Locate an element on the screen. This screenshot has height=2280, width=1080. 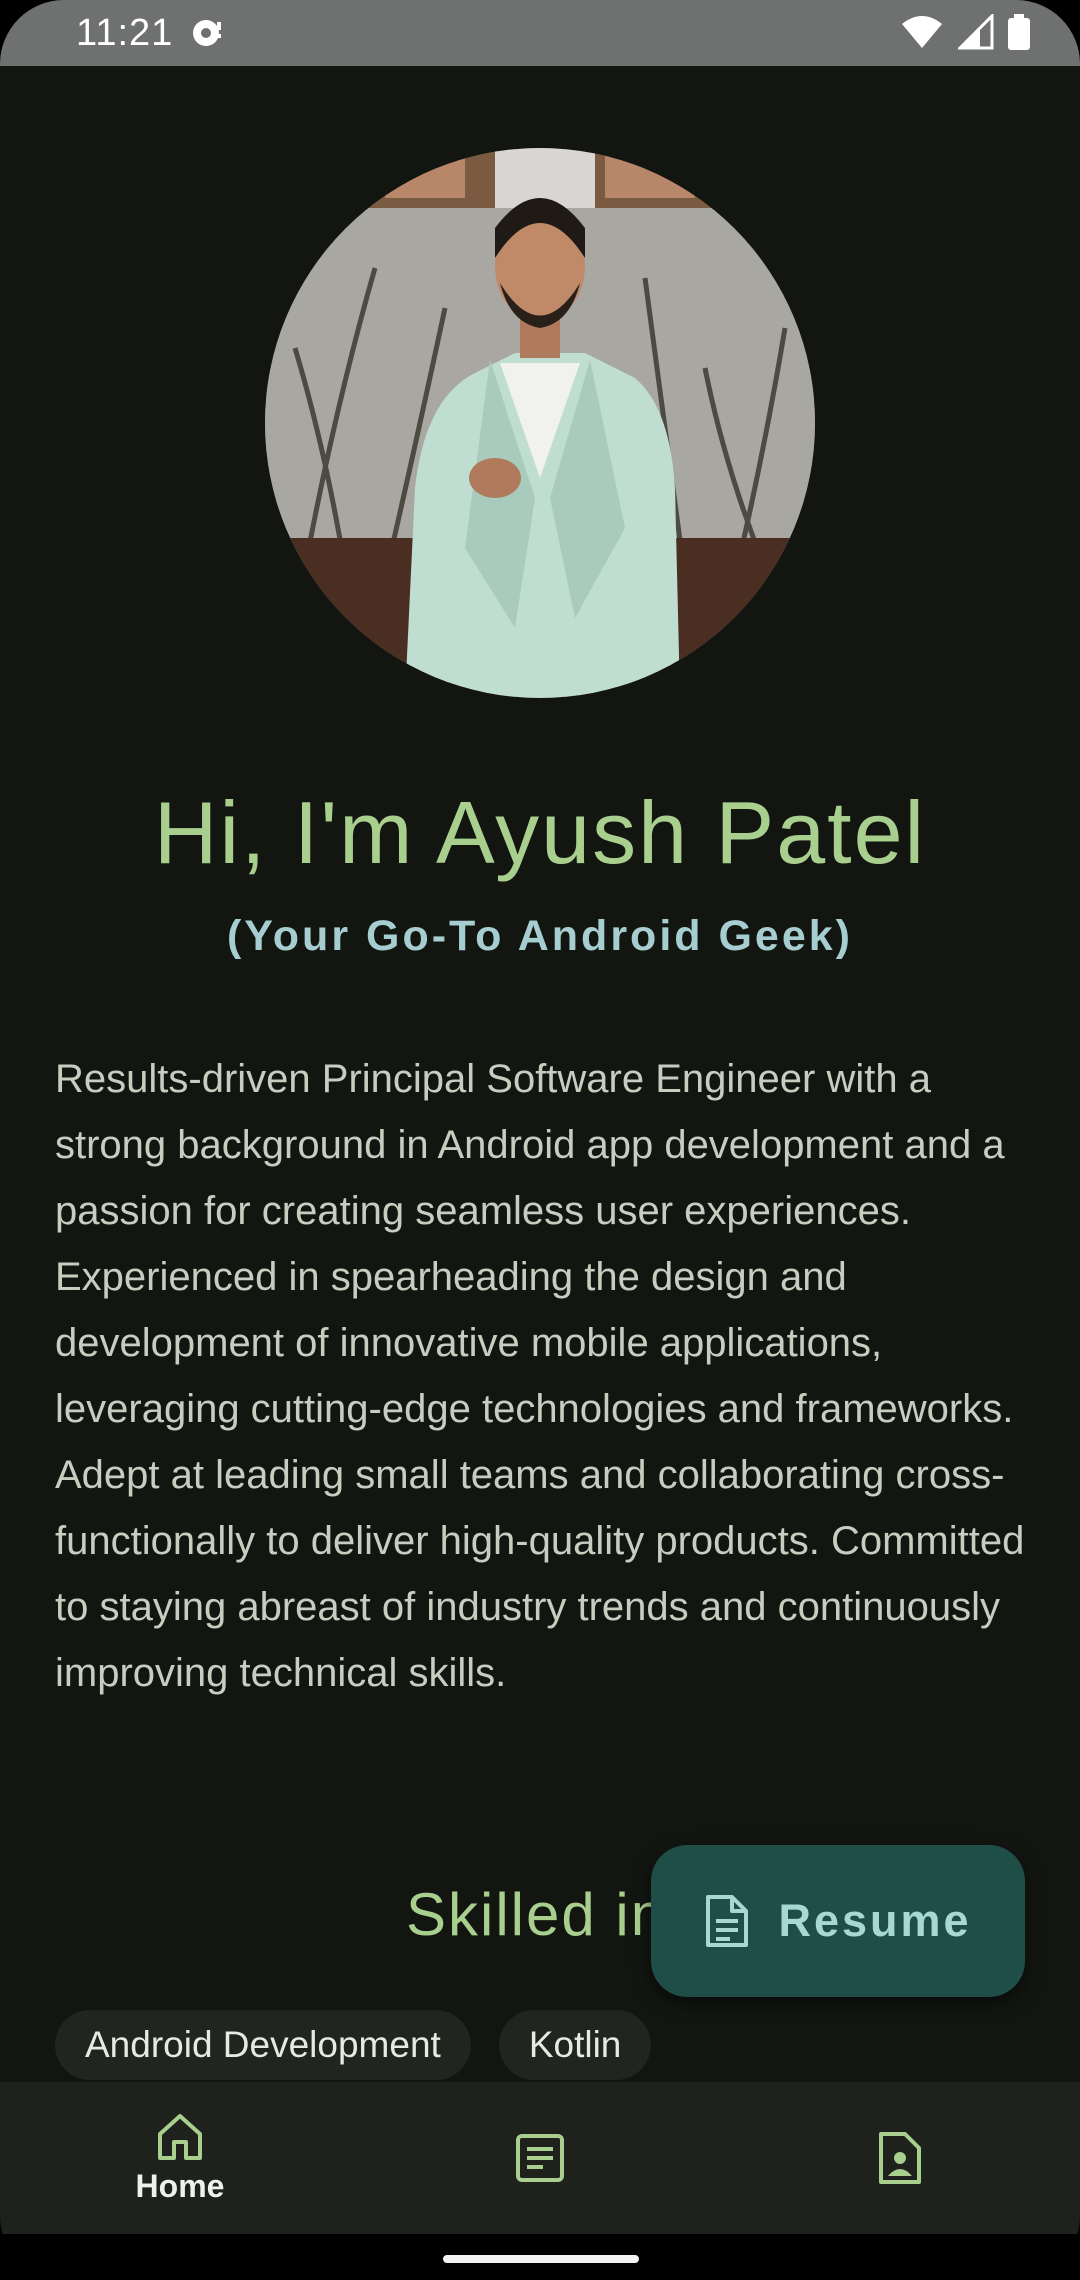
page-title: Hi, I'm Ayush Patel is located at coordinates (540, 832).